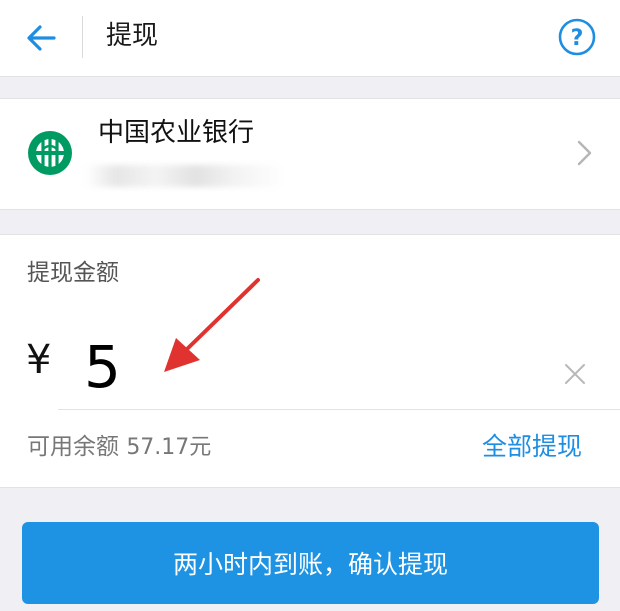  I want to click on question-circle-icon: ?, so click(577, 37).